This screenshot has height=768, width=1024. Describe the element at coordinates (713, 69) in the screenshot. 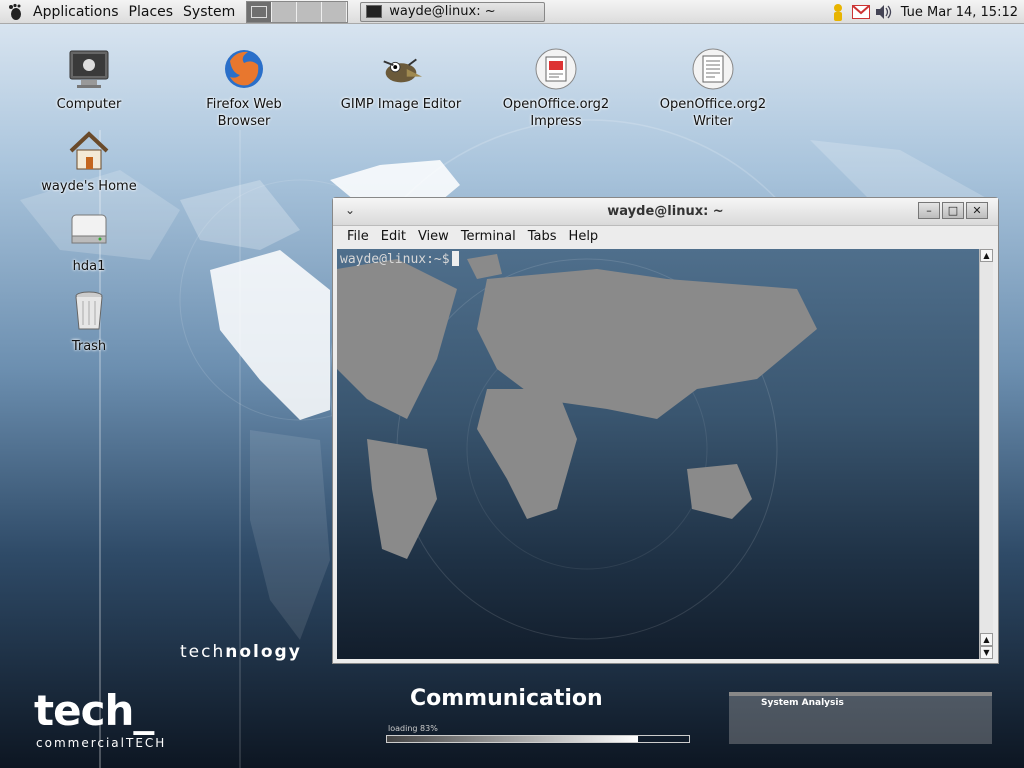

I see `writer-icon` at that location.